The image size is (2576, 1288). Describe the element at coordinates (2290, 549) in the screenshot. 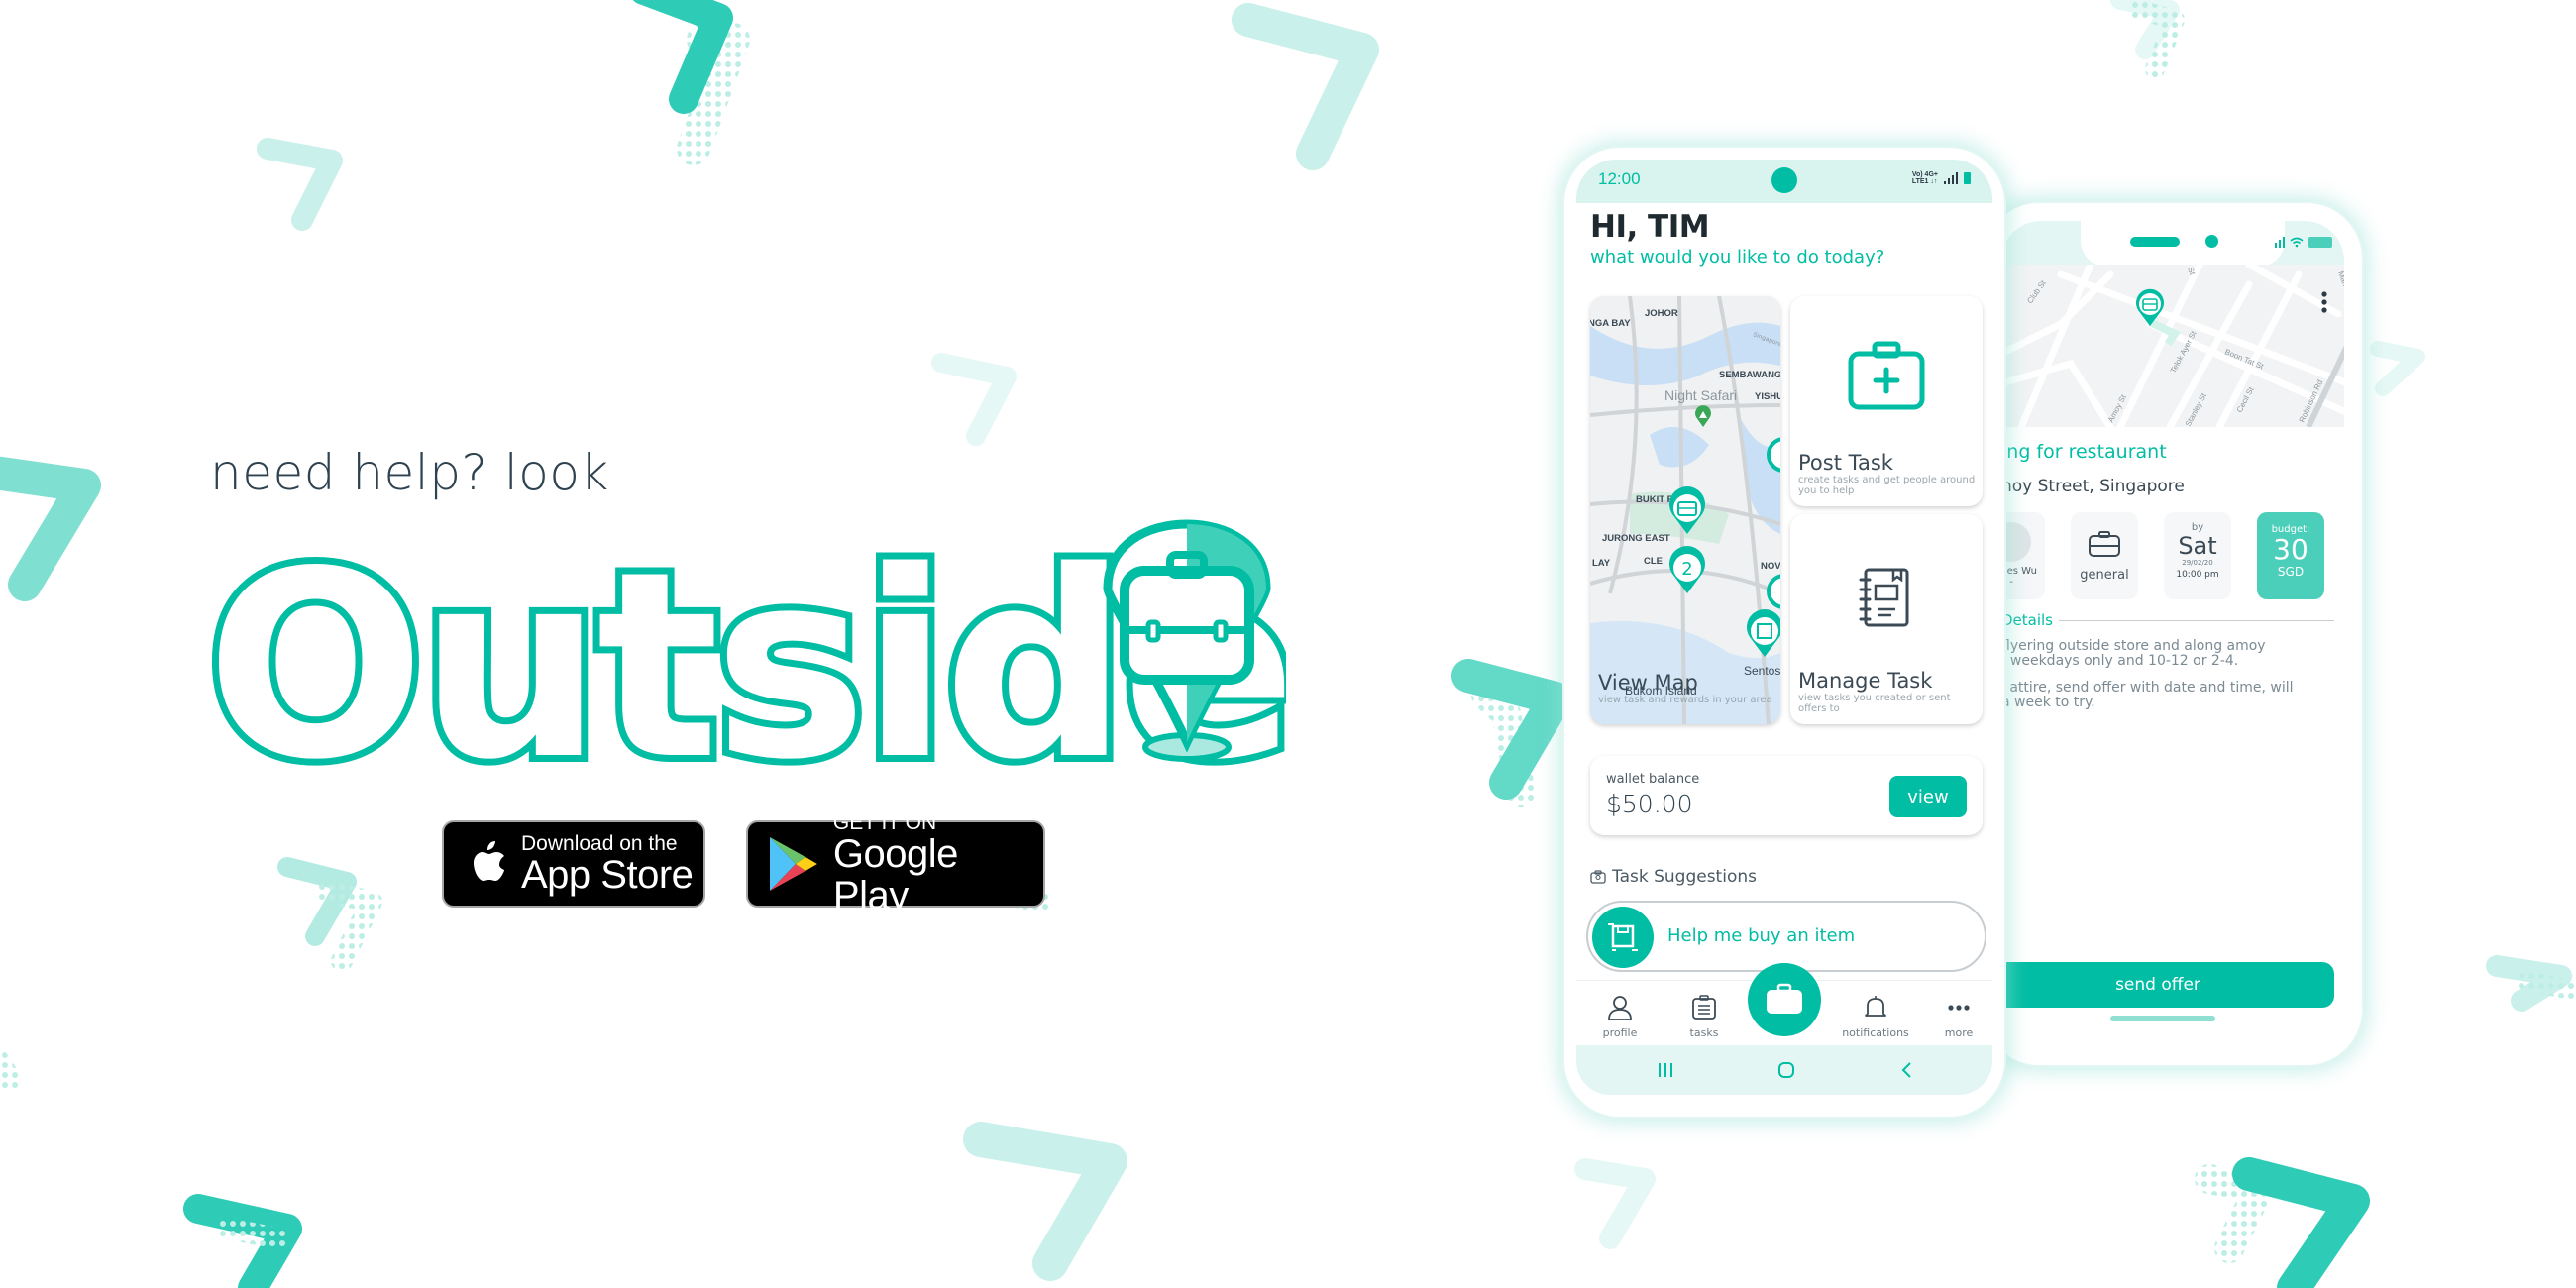

I see `budget-amount: 30` at that location.